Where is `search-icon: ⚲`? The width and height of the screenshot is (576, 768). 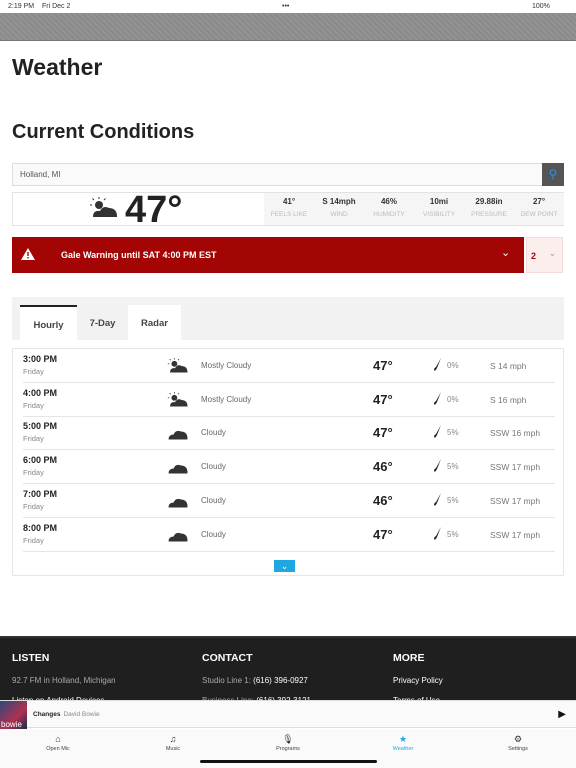 search-icon: ⚲ is located at coordinates (553, 174).